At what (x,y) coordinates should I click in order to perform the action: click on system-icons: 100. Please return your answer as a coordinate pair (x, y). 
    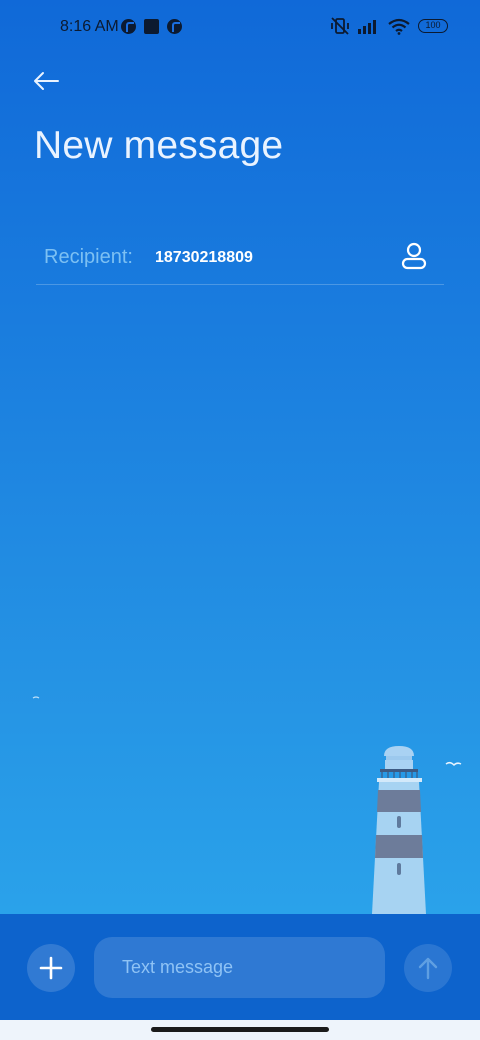
    Looking at the image, I should click on (389, 26).